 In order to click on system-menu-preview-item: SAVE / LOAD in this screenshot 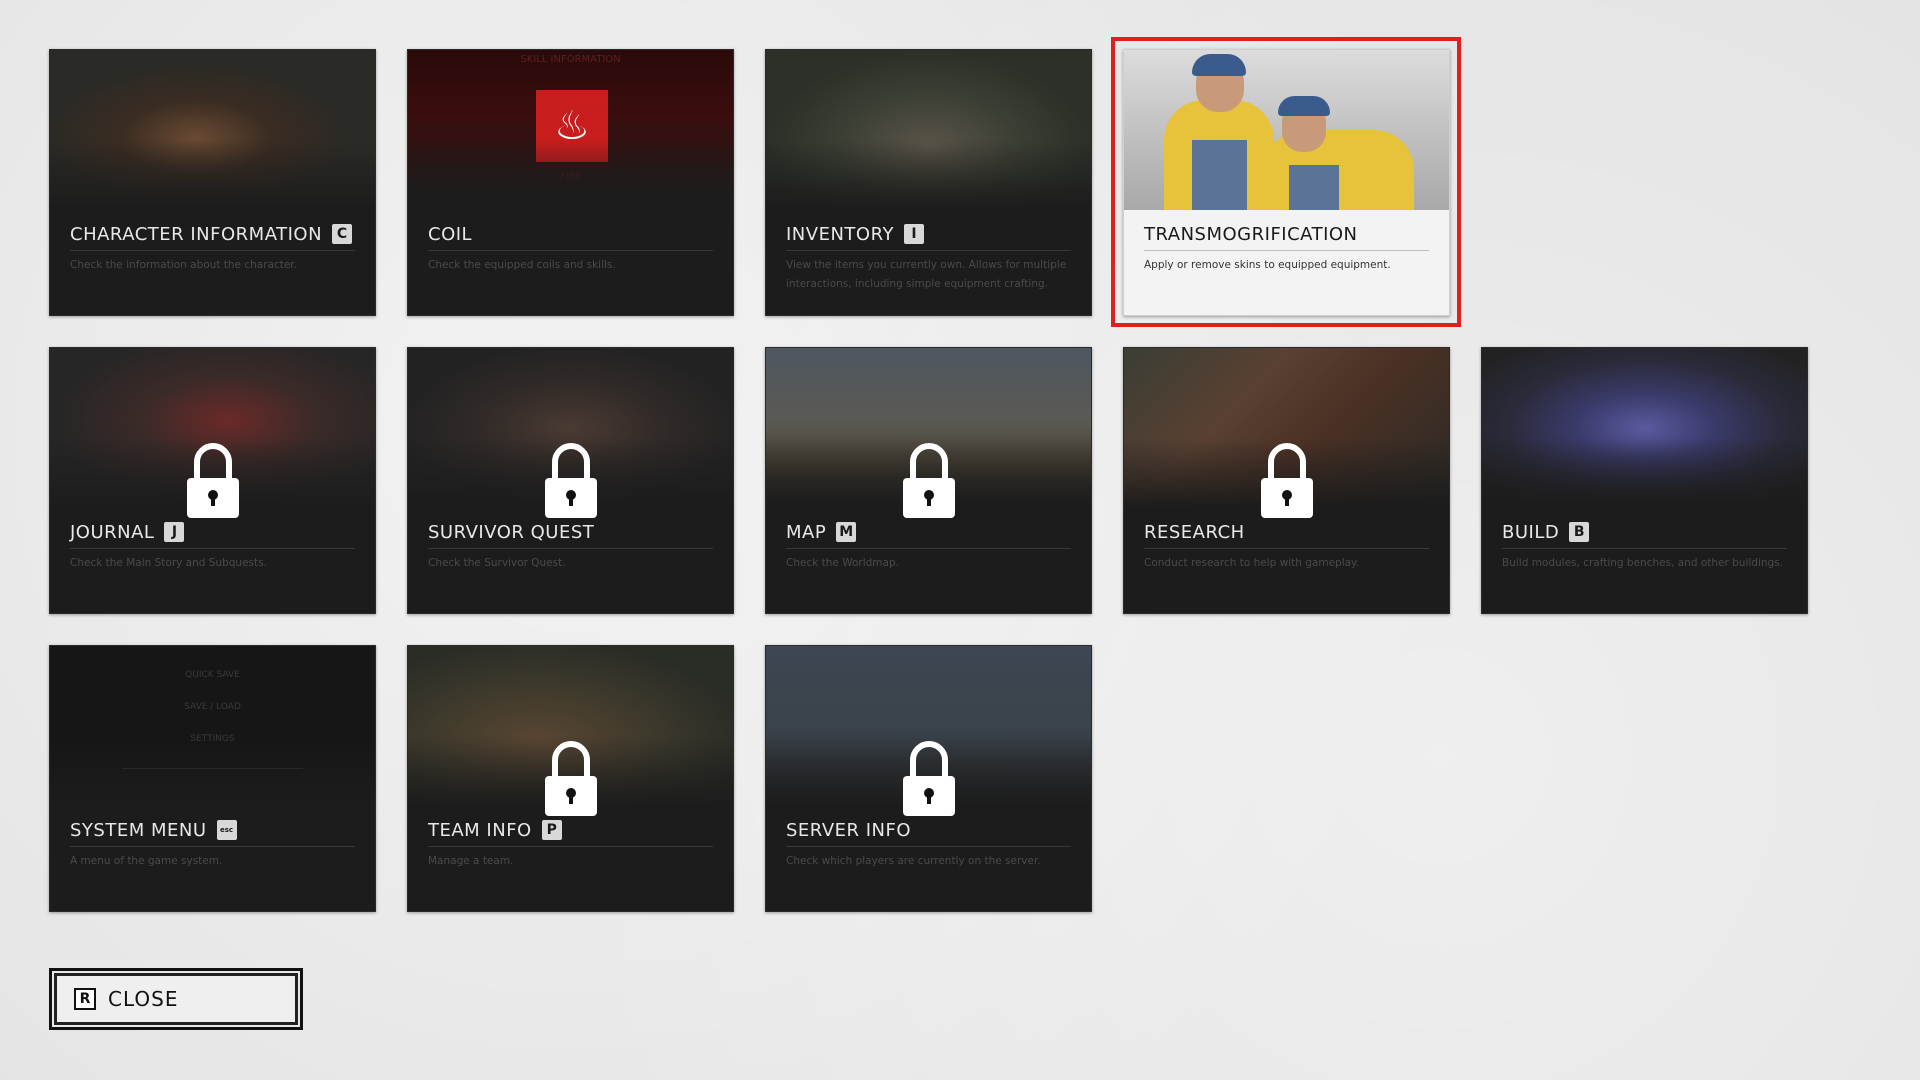, I will do `click(212, 707)`.